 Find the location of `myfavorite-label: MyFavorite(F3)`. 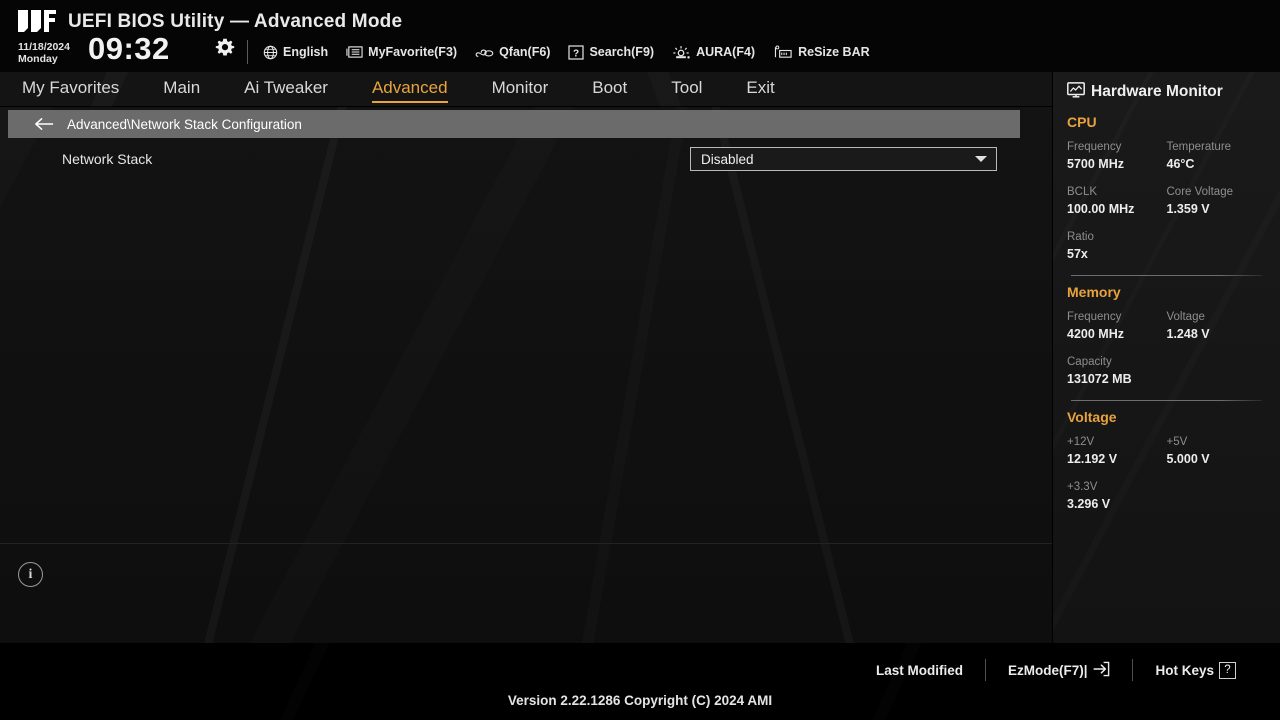

myfavorite-label: MyFavorite(F3) is located at coordinates (413, 52).